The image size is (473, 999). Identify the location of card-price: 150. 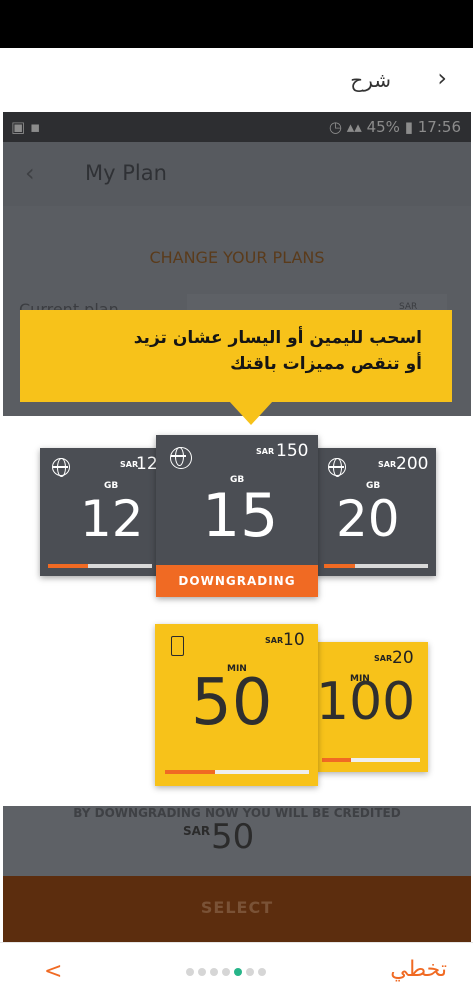
(292, 451).